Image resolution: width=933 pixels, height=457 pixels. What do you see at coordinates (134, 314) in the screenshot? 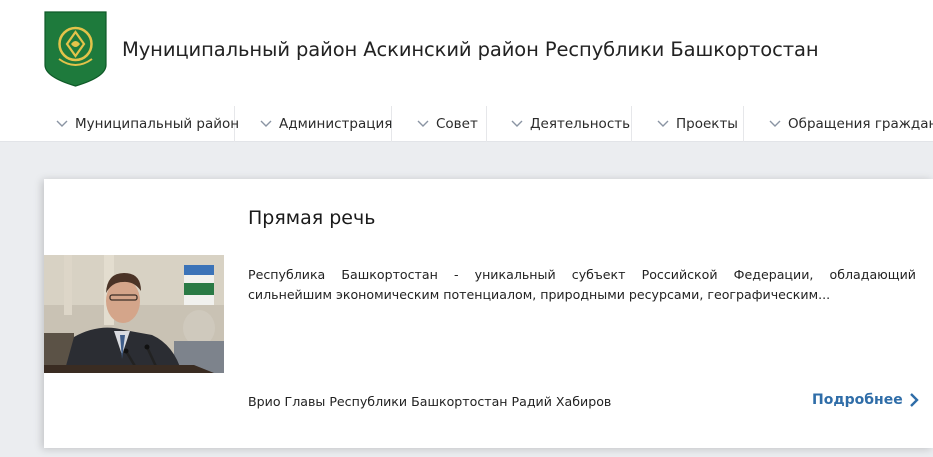
I see `speaker-photo` at bounding box center [134, 314].